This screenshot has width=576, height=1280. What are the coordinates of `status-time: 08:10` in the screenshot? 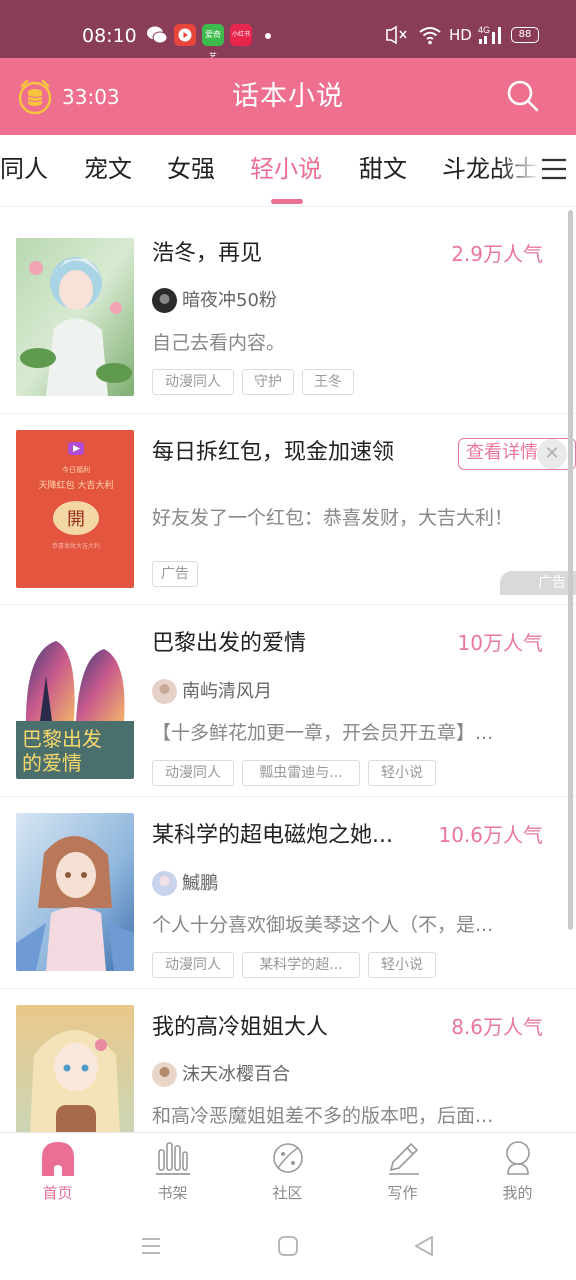 It's located at (109, 36).